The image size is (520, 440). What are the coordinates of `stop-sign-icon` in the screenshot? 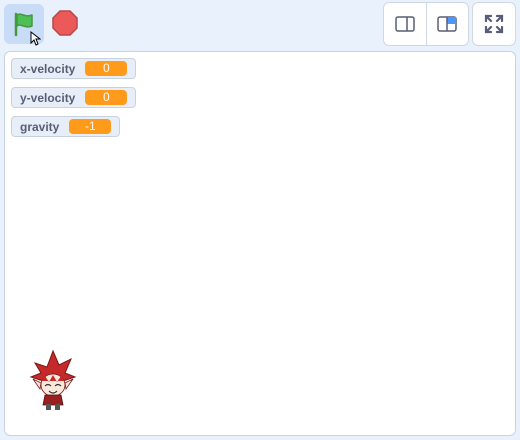 It's located at (65, 23).